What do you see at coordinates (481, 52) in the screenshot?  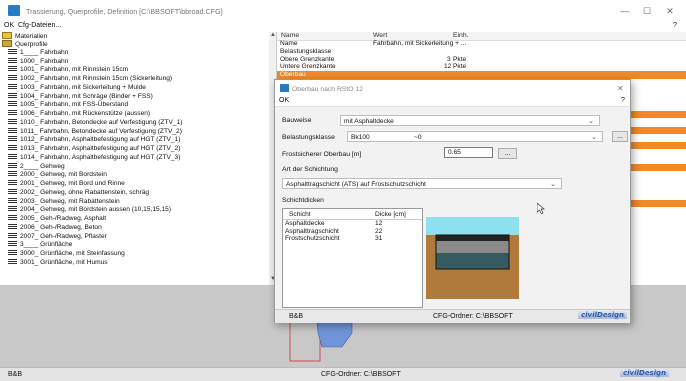 I see `property-row: Belastungsklasse` at bounding box center [481, 52].